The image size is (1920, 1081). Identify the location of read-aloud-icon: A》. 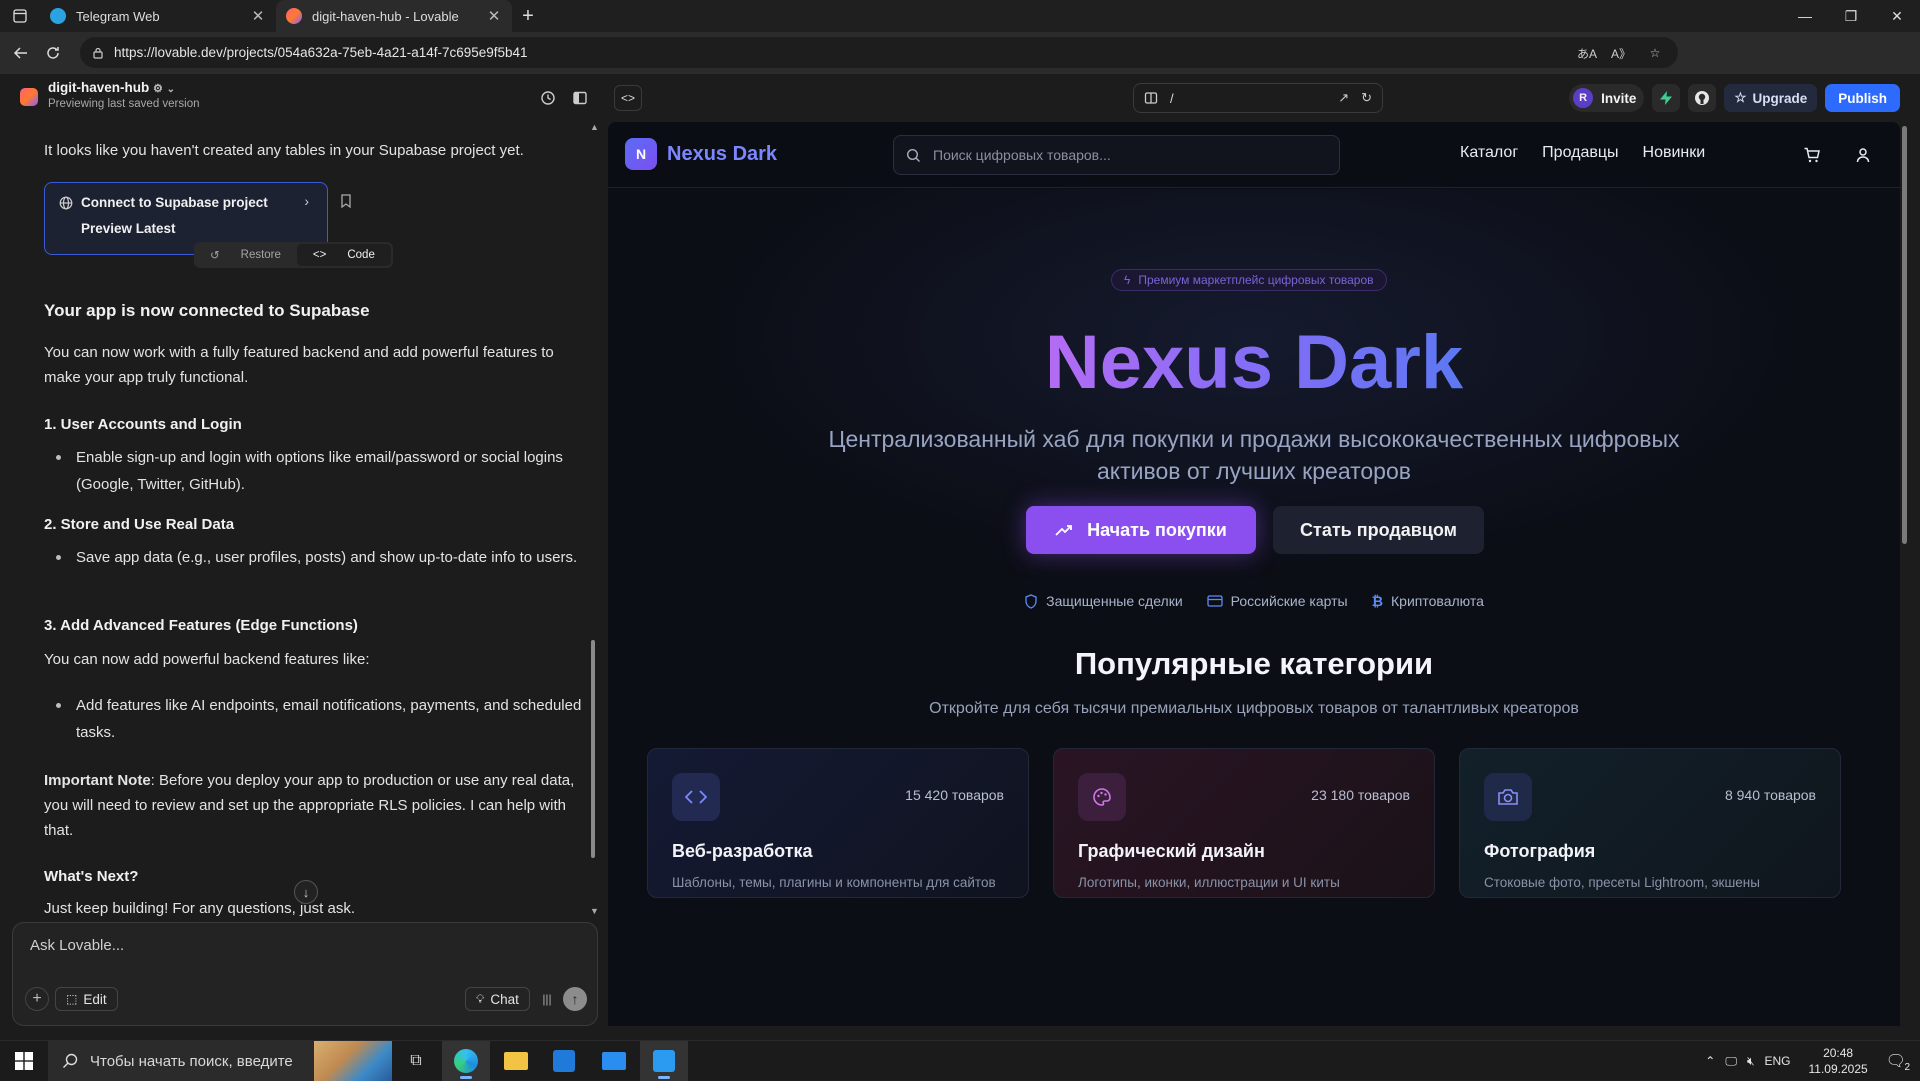
(1621, 53).